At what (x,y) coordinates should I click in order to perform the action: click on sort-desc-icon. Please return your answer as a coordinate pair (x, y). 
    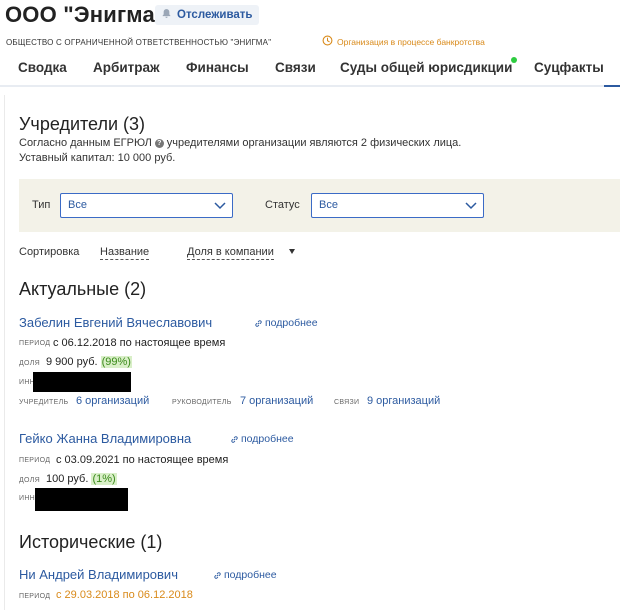
    Looking at the image, I should click on (292, 251).